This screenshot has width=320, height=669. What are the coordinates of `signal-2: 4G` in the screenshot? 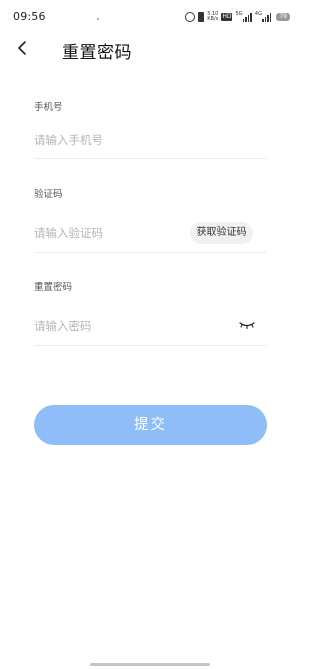 It's located at (263, 16).